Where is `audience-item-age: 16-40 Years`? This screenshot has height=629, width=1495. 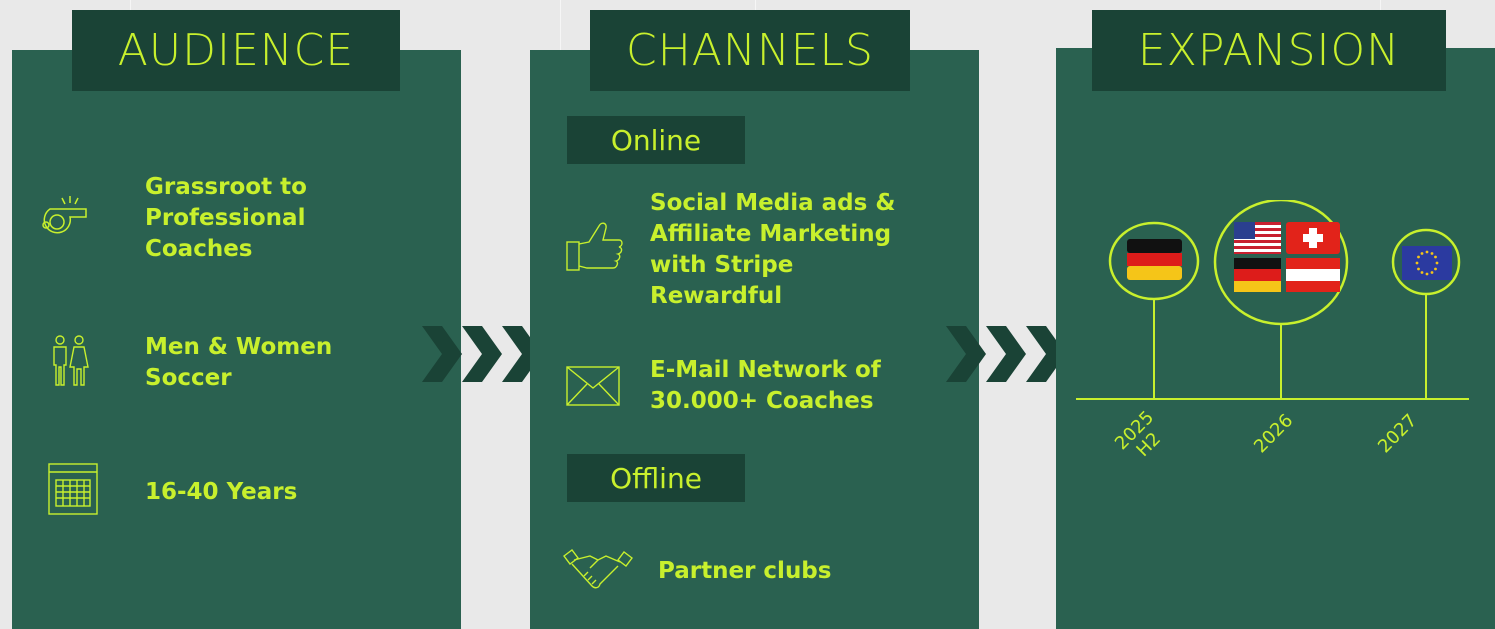
audience-item-age: 16-40 Years is located at coordinates (221, 492).